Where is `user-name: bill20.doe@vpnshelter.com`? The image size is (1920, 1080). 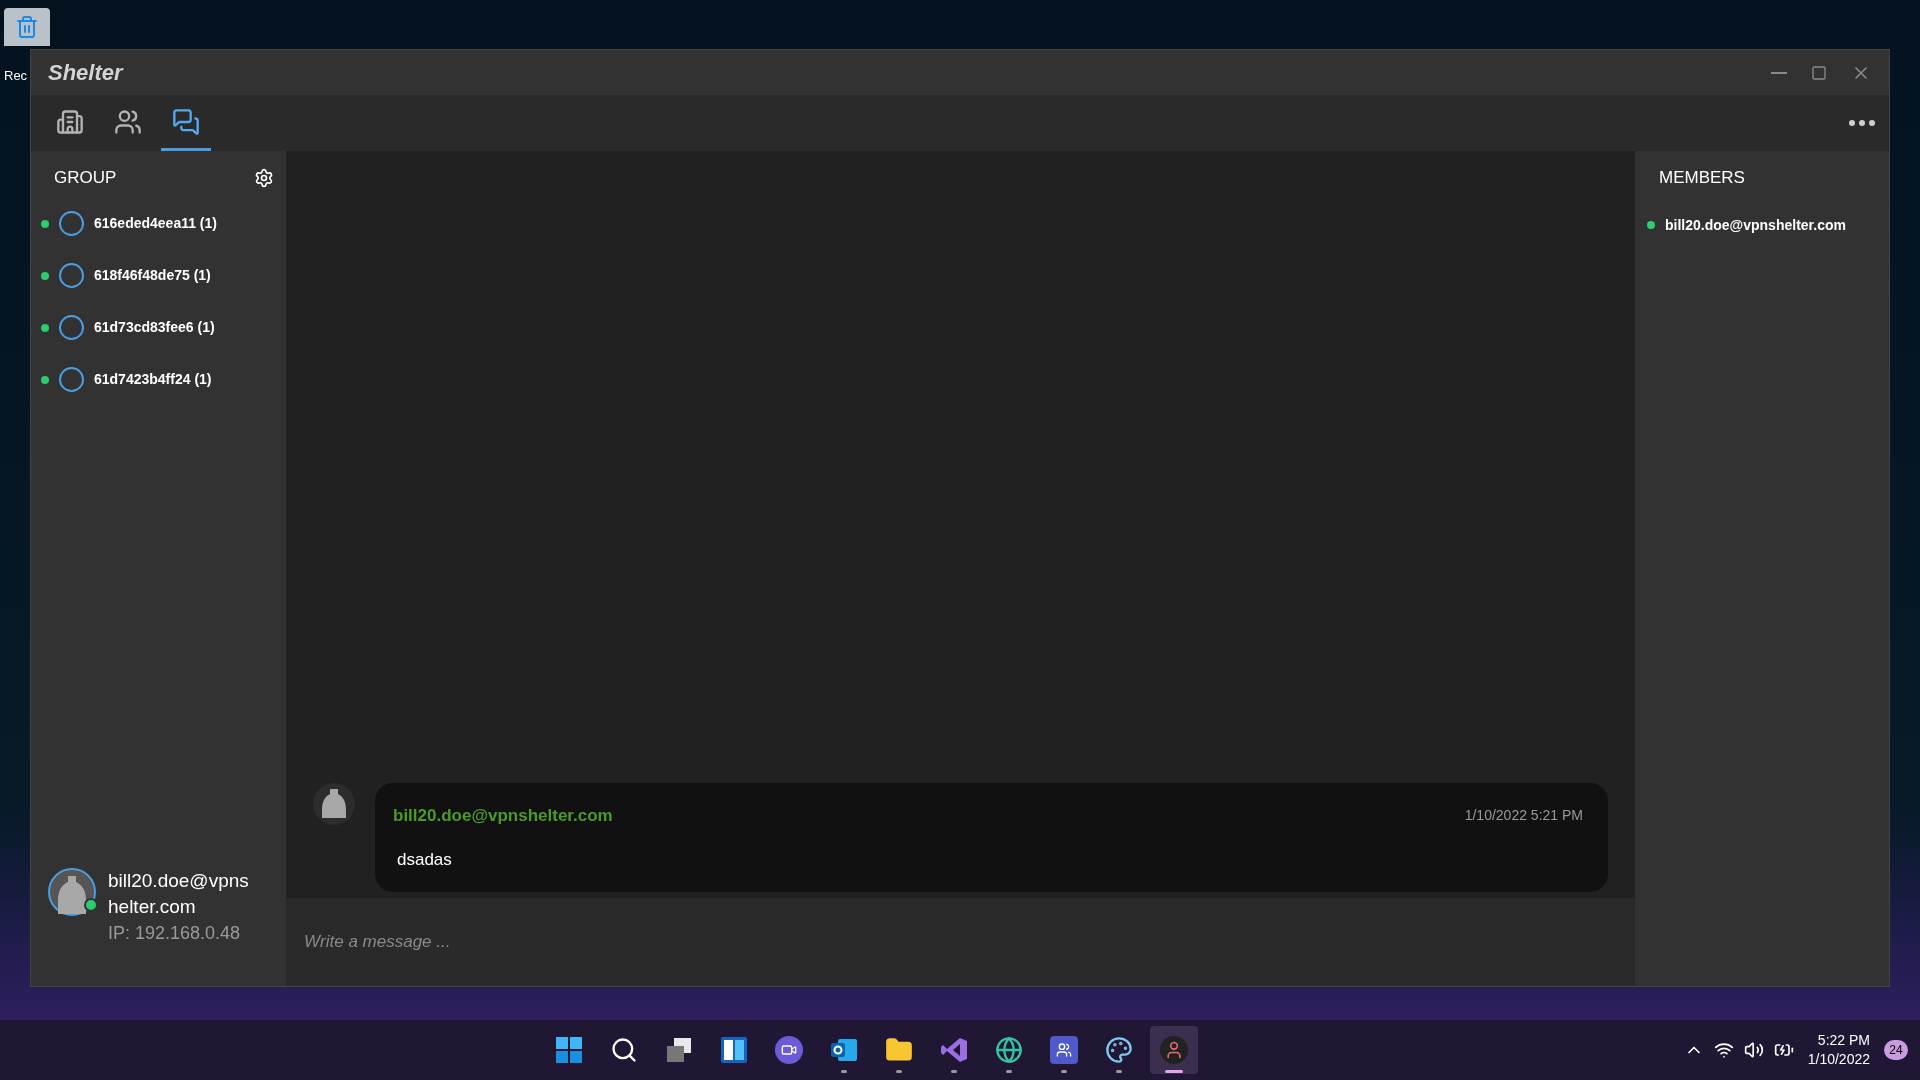
user-name: bill20.doe@vpnshelter.com is located at coordinates (179, 894).